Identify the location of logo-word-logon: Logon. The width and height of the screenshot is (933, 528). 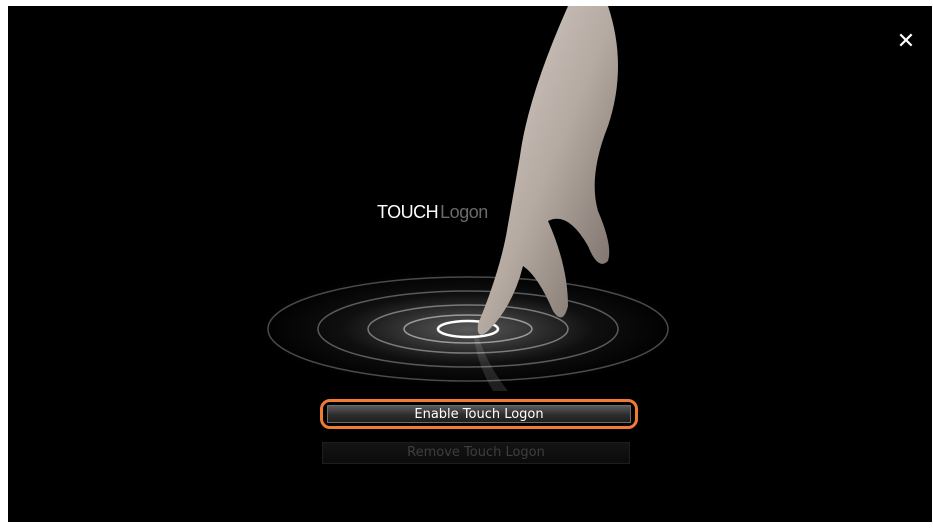
(464, 212).